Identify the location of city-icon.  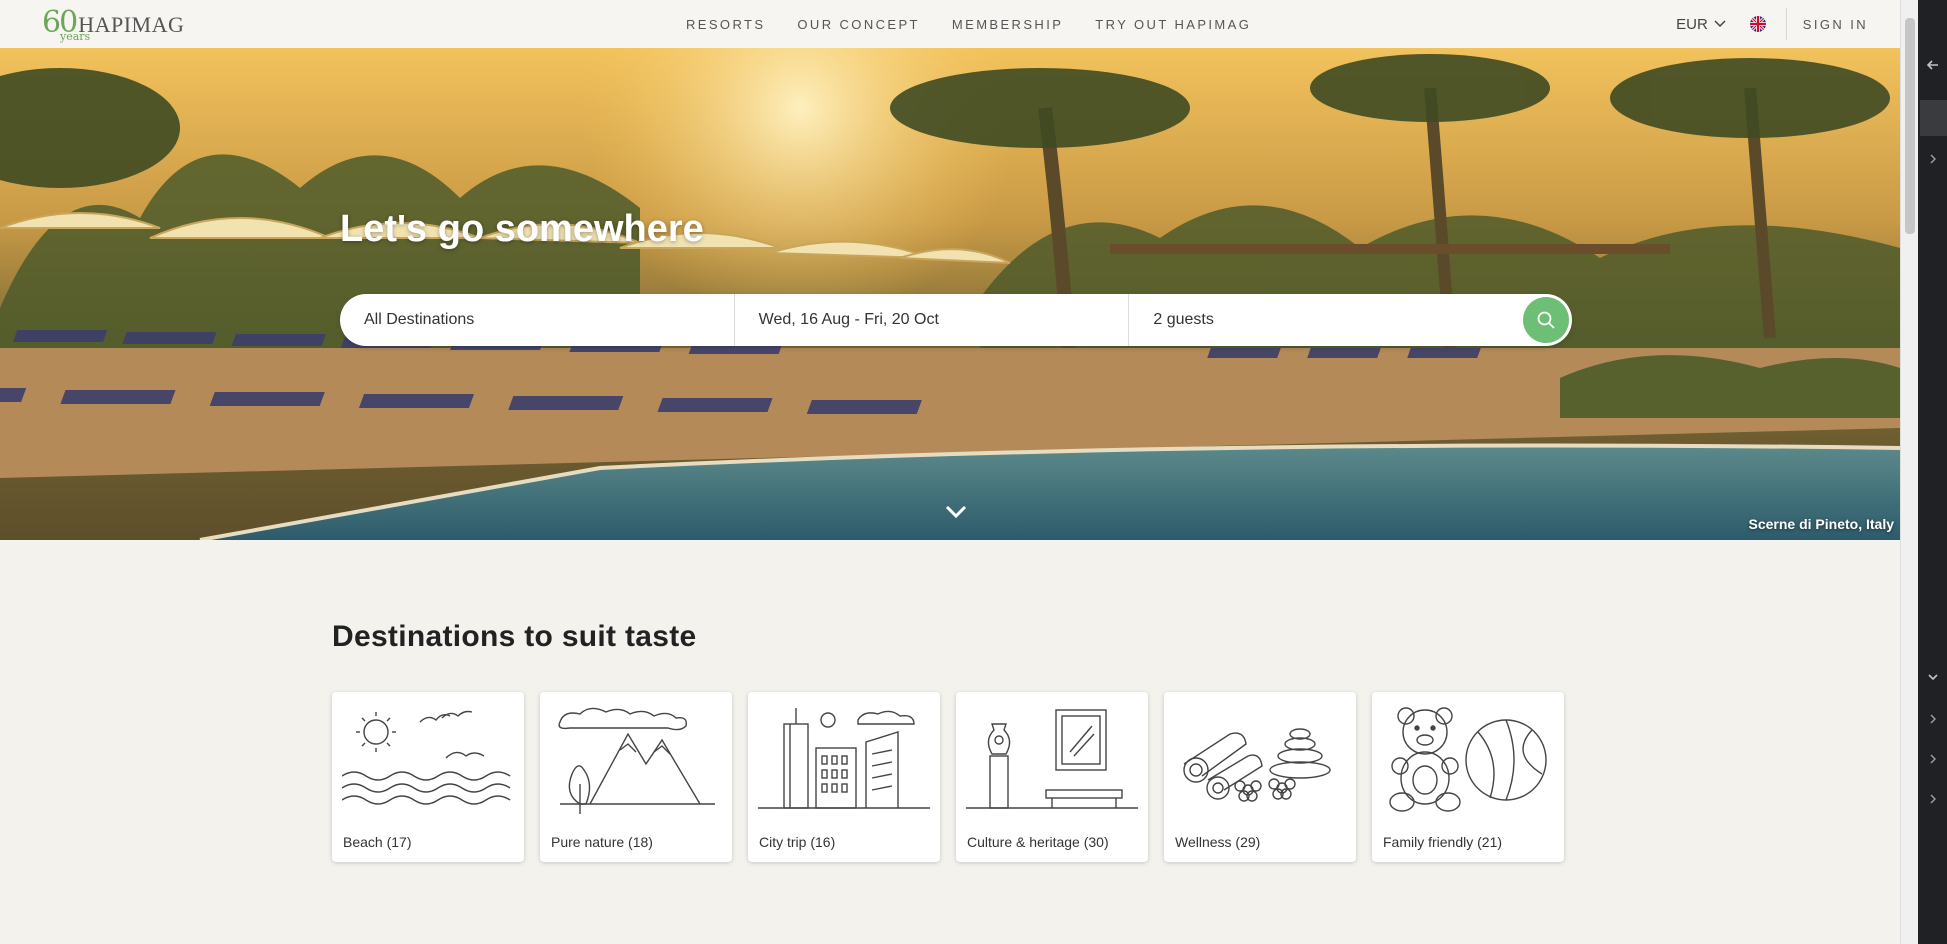
(844, 758).